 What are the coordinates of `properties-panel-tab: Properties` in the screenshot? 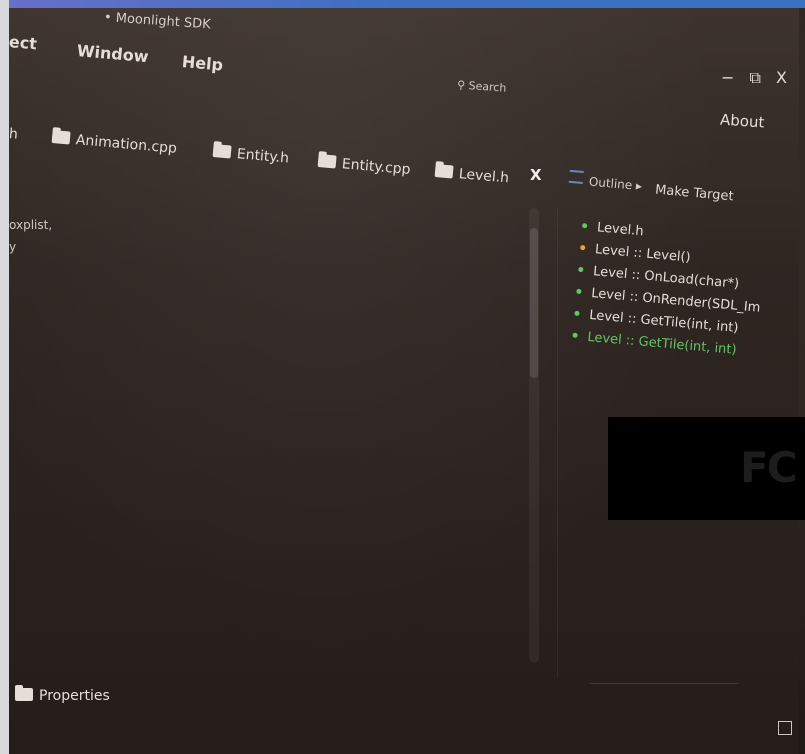 It's located at (404, 701).